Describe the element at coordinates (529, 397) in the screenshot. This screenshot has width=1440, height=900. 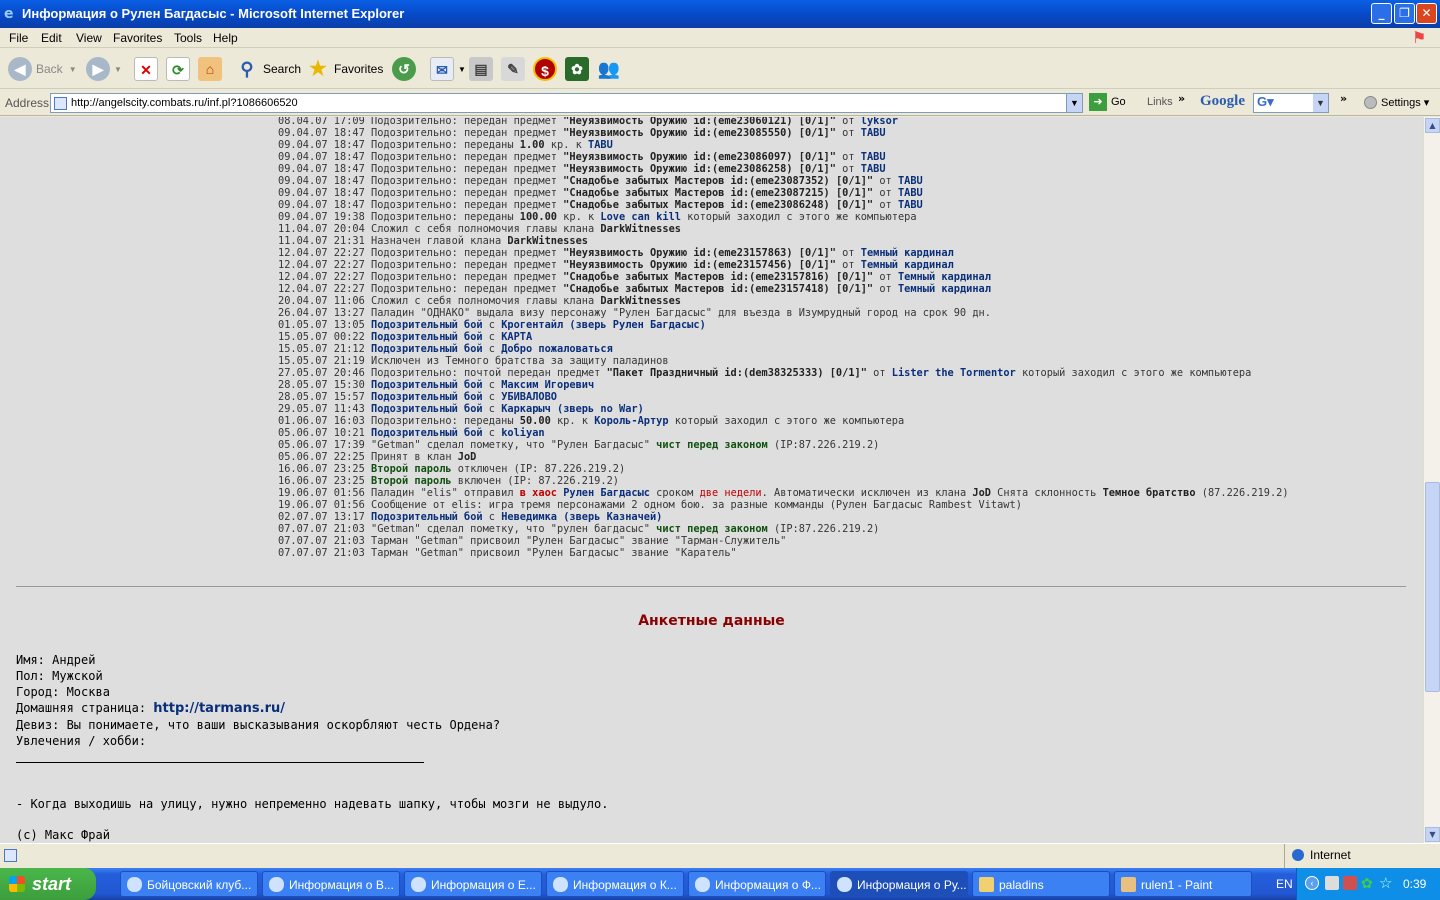
I see `log-link: УБИВАЛОВО` at that location.